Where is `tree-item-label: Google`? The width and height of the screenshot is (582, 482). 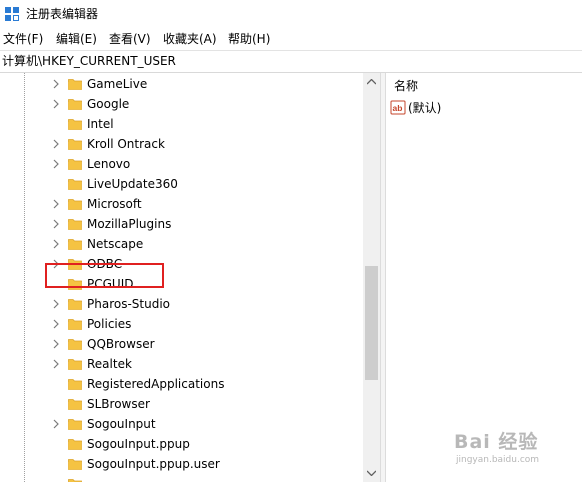 tree-item-label: Google is located at coordinates (108, 104).